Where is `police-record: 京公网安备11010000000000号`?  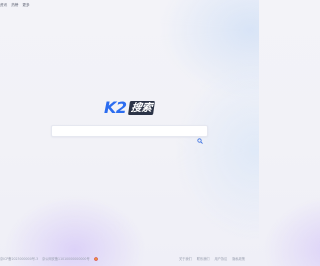 police-record: 京公网安备11010000000000号 is located at coordinates (66, 259).